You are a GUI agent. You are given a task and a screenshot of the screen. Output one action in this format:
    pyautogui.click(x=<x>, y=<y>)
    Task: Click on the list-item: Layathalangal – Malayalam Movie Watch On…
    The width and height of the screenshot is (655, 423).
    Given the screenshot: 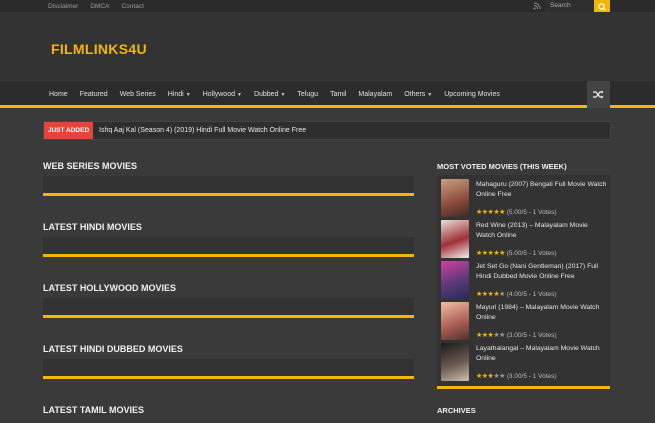 What is the action you would take?
    pyautogui.click(x=523, y=363)
    